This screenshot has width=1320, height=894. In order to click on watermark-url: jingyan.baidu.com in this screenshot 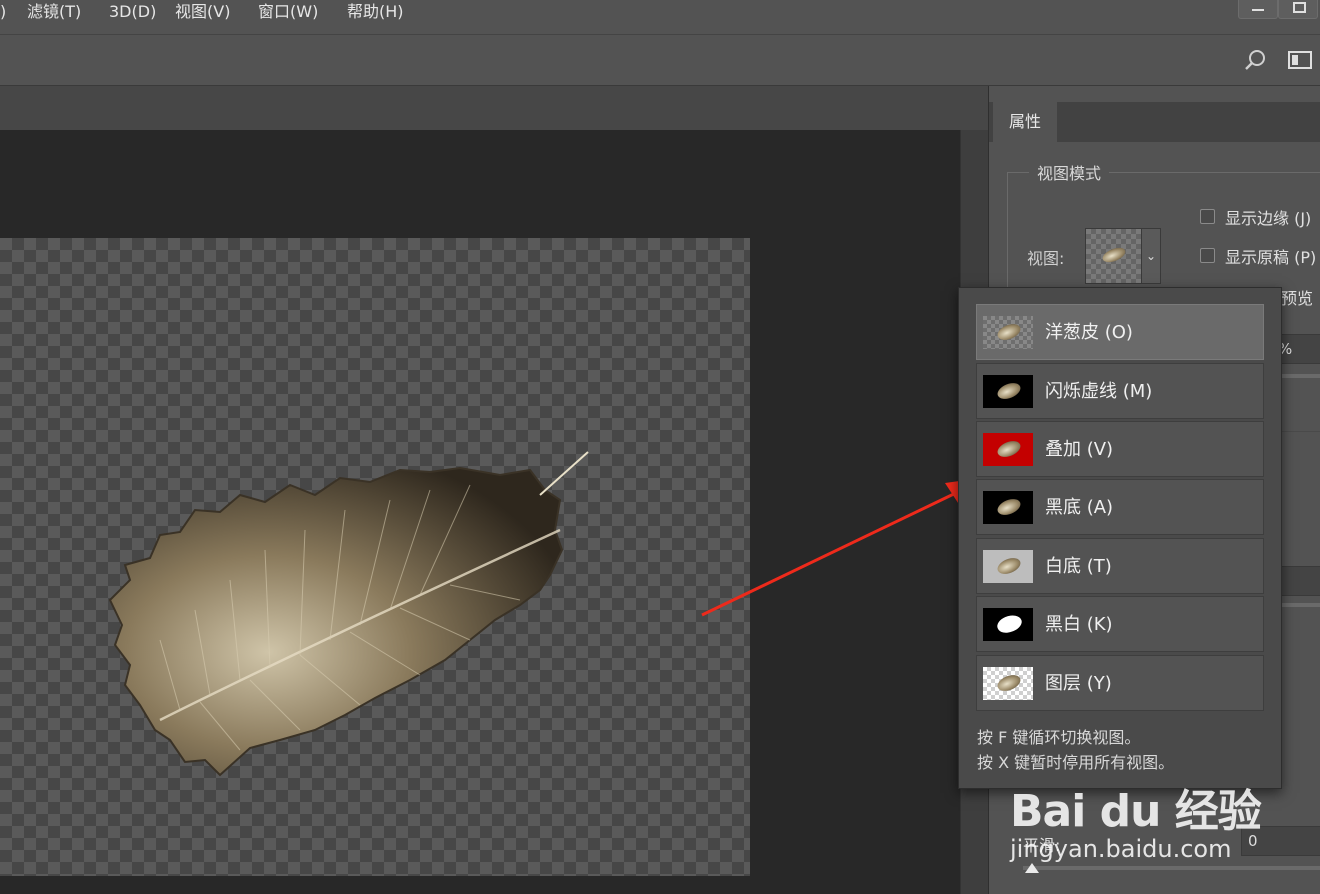, I will do `click(1121, 849)`.